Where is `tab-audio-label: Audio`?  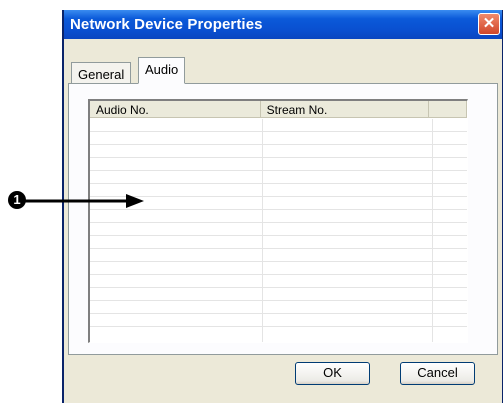
tab-audio-label: Audio is located at coordinates (162, 69).